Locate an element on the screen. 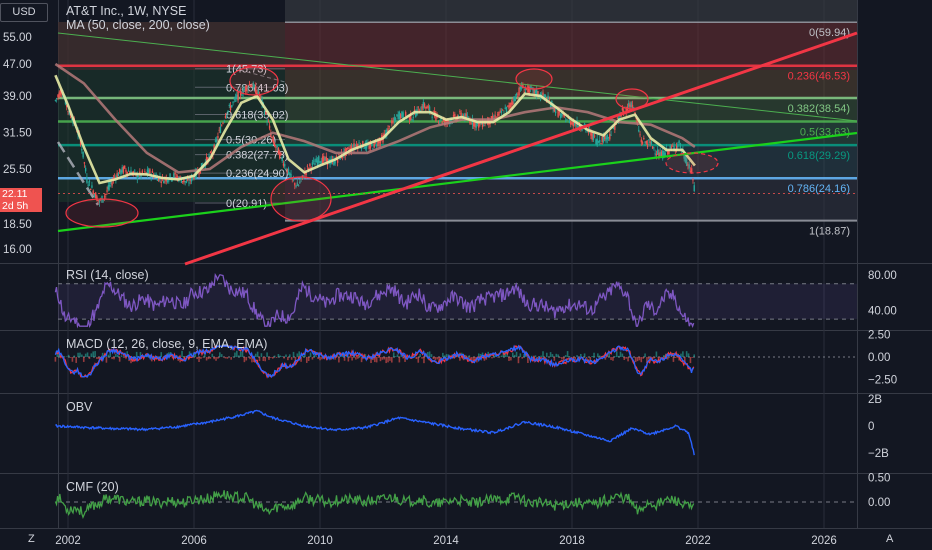 This screenshot has height=550, width=932. cmf-legend: CMF (20) is located at coordinates (92, 487).